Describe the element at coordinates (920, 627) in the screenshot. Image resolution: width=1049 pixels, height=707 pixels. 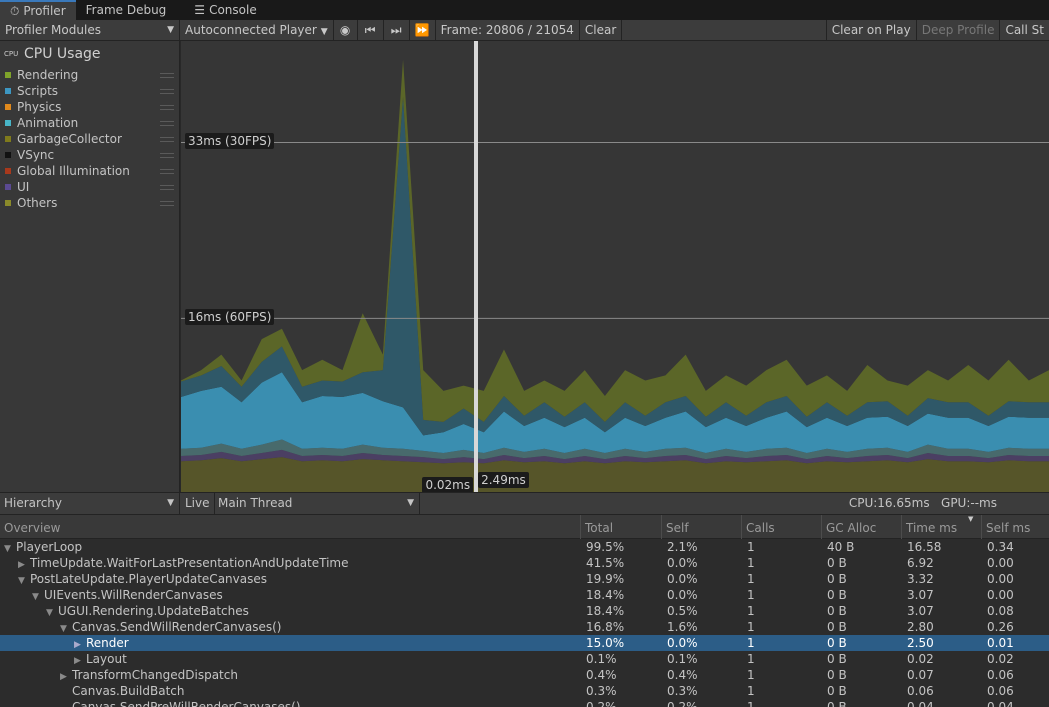
I see `cell-time-ms: 2.80` at that location.